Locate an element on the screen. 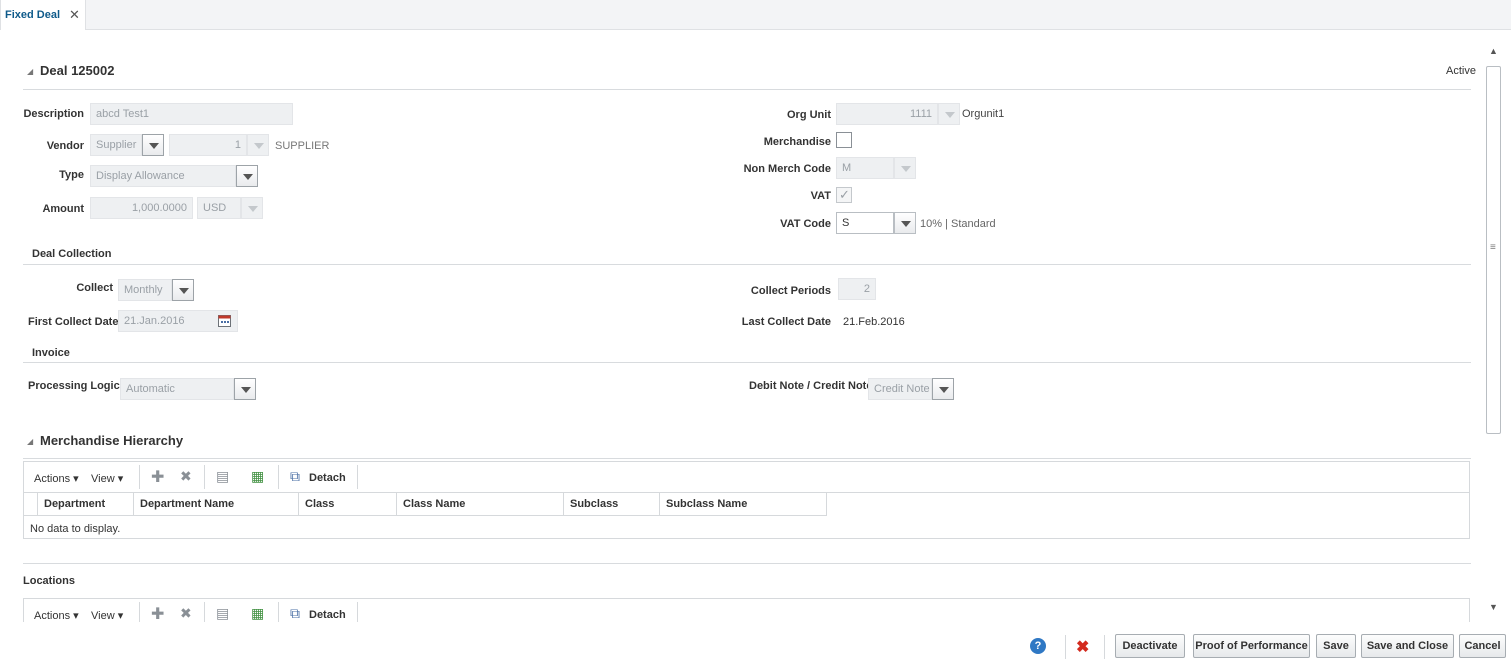 The image size is (1511, 666). vat-code-field: S is located at coordinates (865, 223).